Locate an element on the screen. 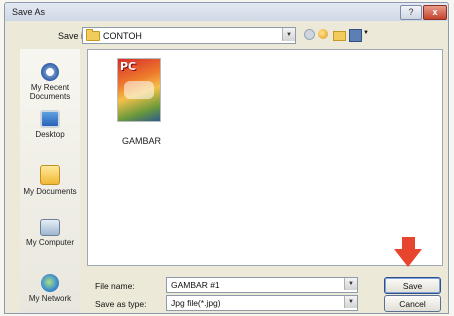  place-label: My Documents is located at coordinates (50, 191).